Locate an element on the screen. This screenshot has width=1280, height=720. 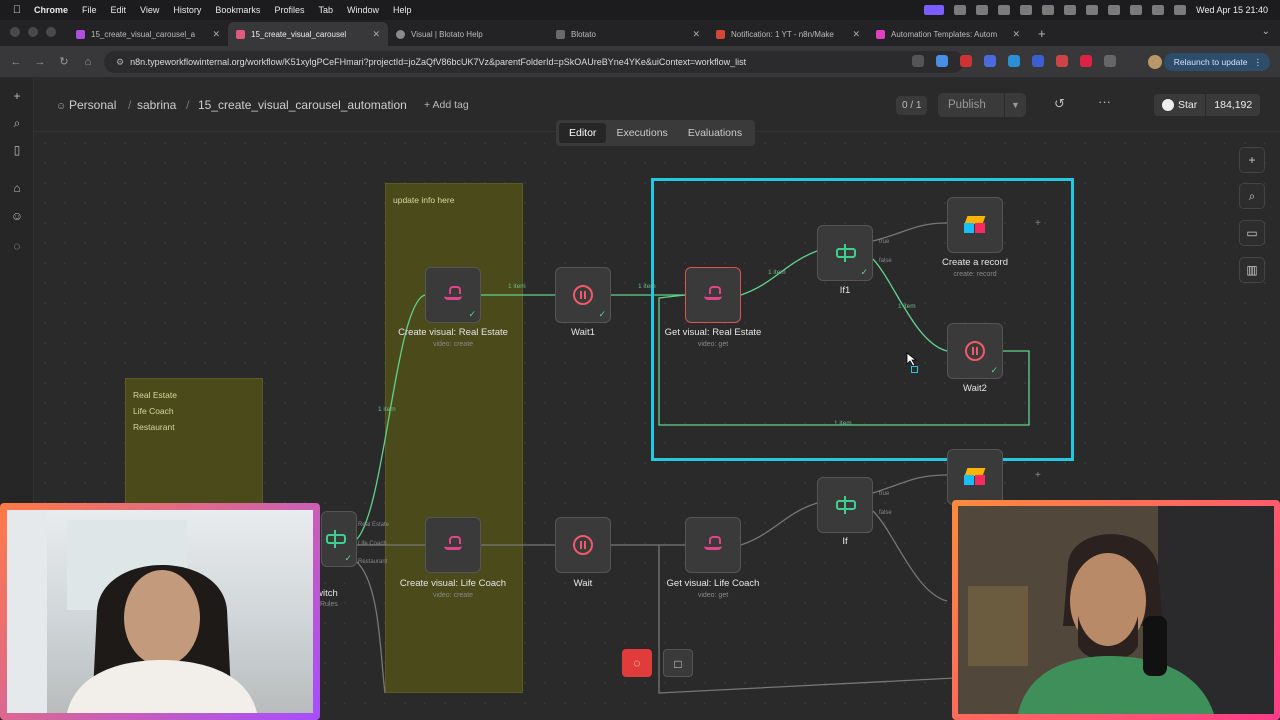
sidebar-toggle-icon: ▯ is located at coordinates (17, 150).